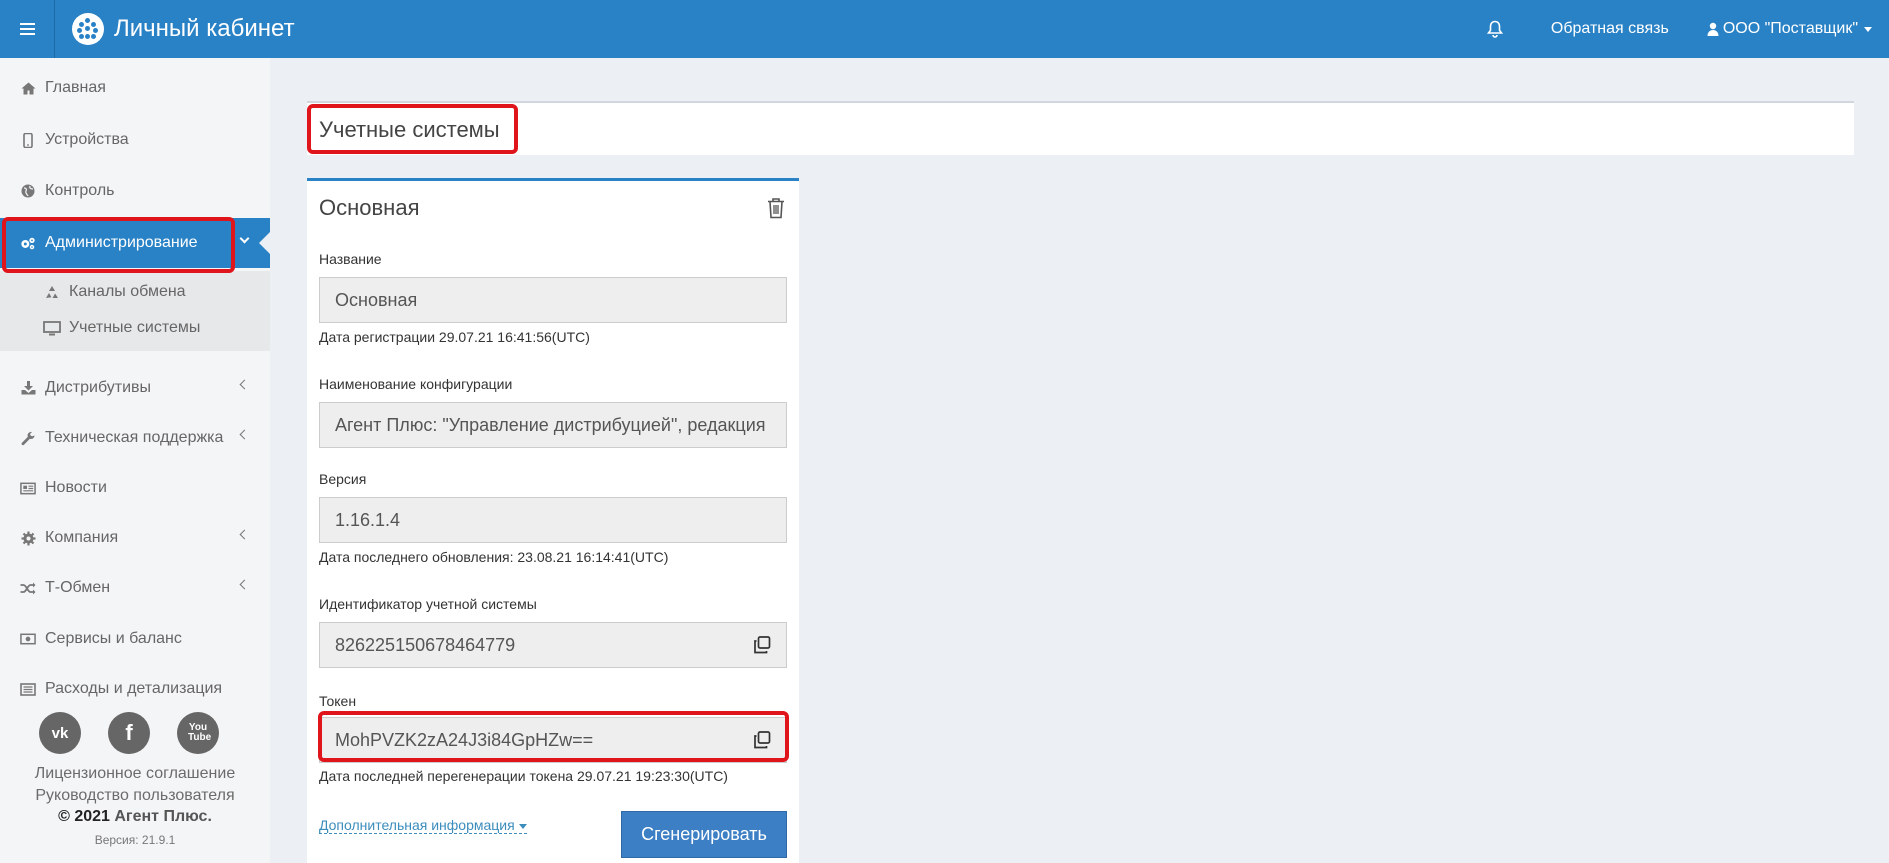  Describe the element at coordinates (417, 825) in the screenshot. I see `more-info-label: Дополнительная информация` at that location.